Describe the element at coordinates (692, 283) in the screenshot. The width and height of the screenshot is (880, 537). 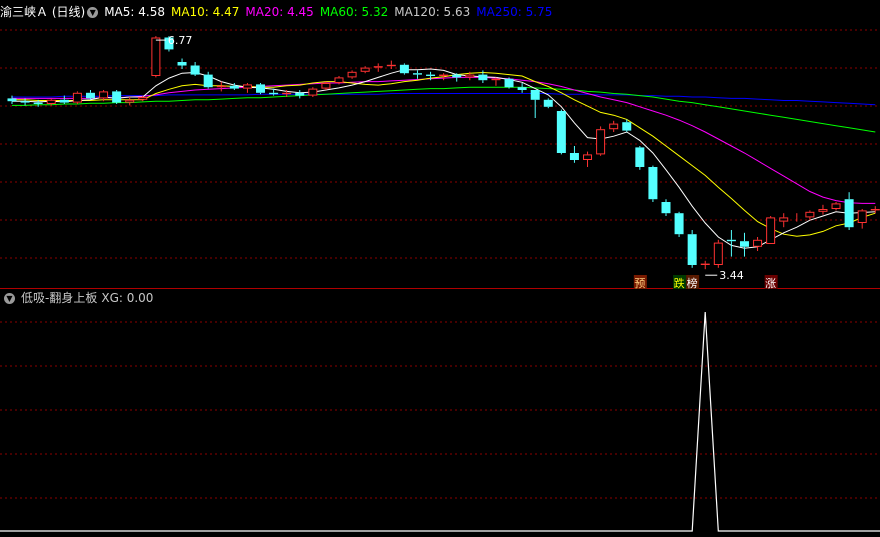
I see `signal-tag: 榜` at that location.